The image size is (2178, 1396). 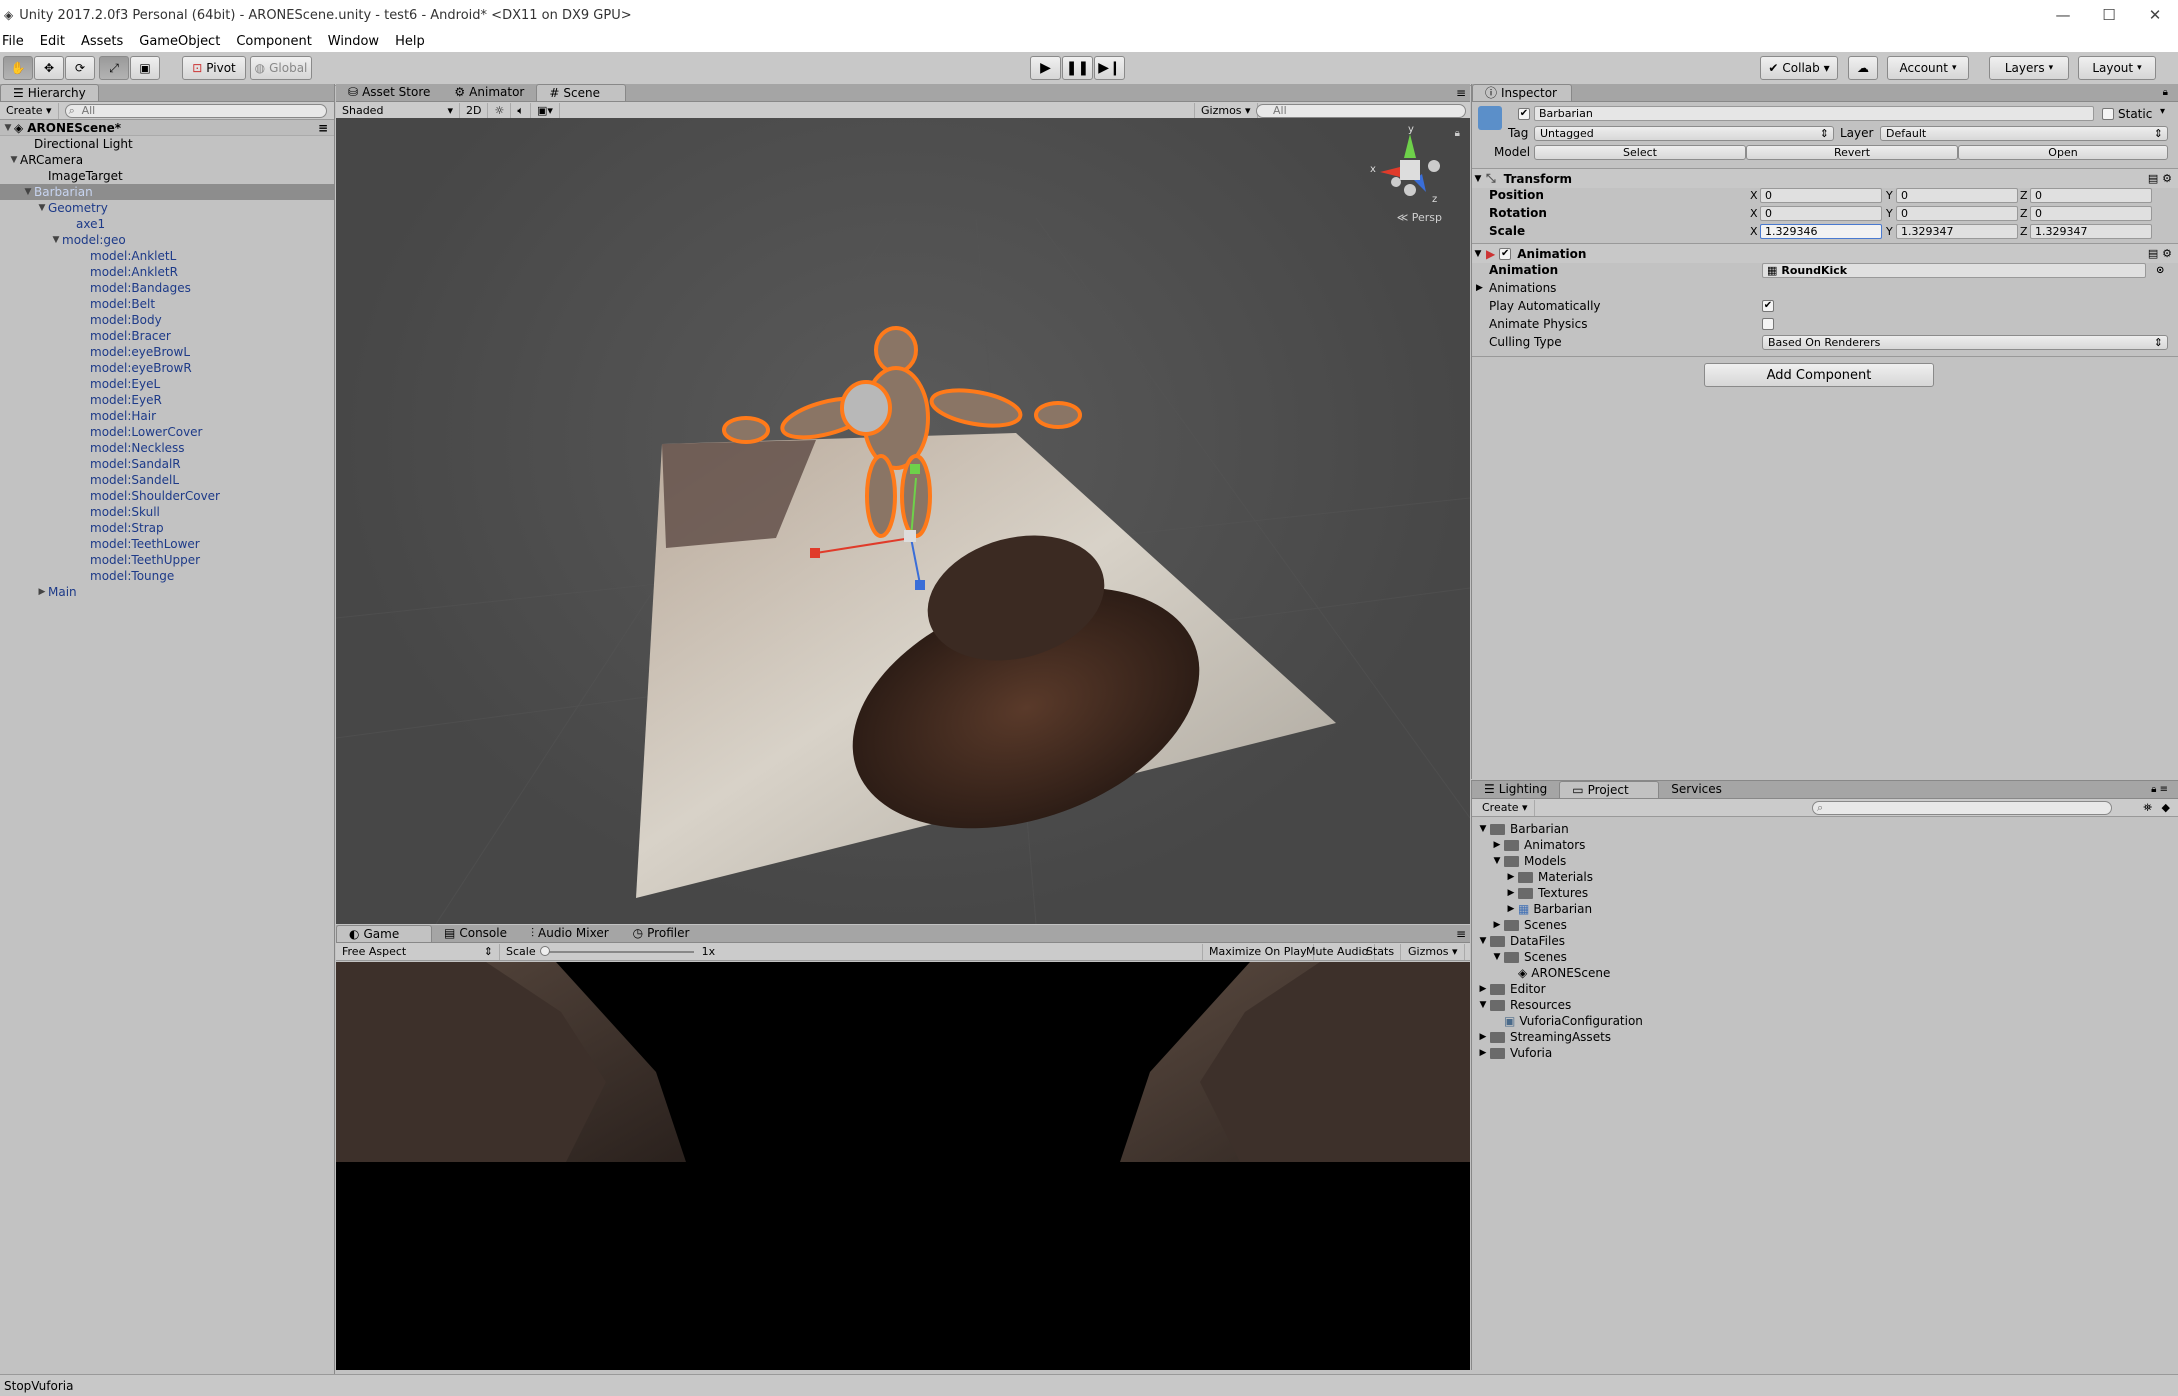 I want to click on project-search-input: ⌕, so click(x=1962, y=807).